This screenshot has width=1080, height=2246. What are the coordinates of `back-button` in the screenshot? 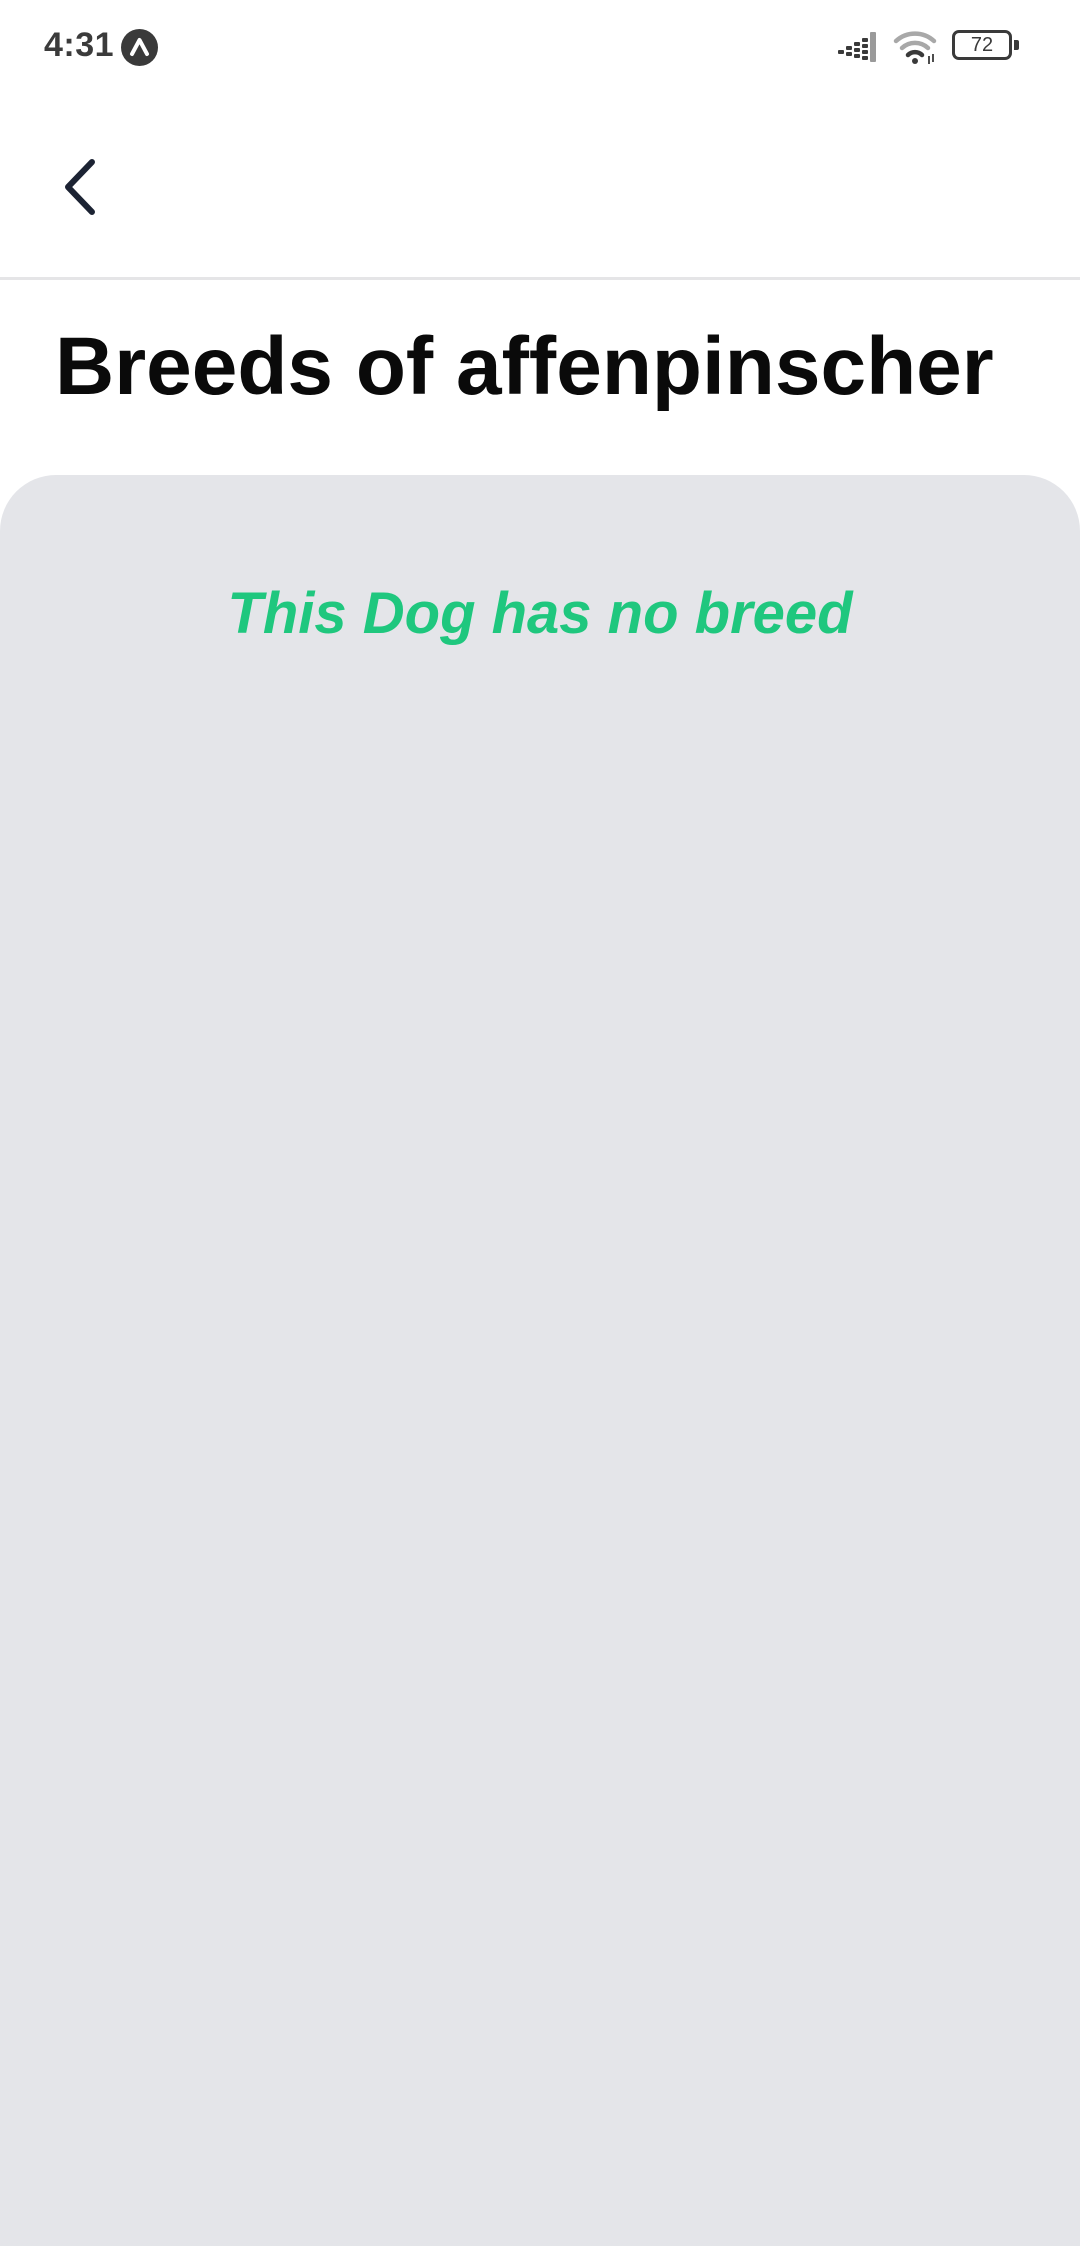 It's located at (80, 186).